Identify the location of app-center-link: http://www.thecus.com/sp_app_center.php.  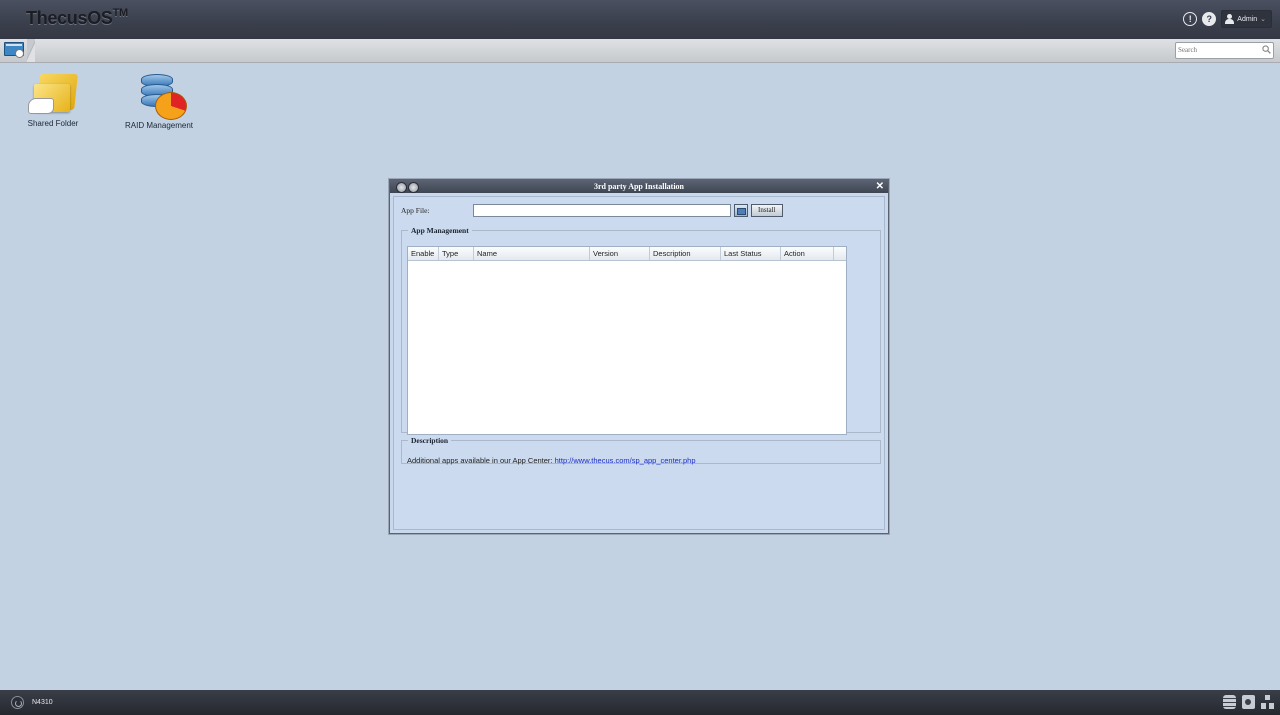
(625, 460).